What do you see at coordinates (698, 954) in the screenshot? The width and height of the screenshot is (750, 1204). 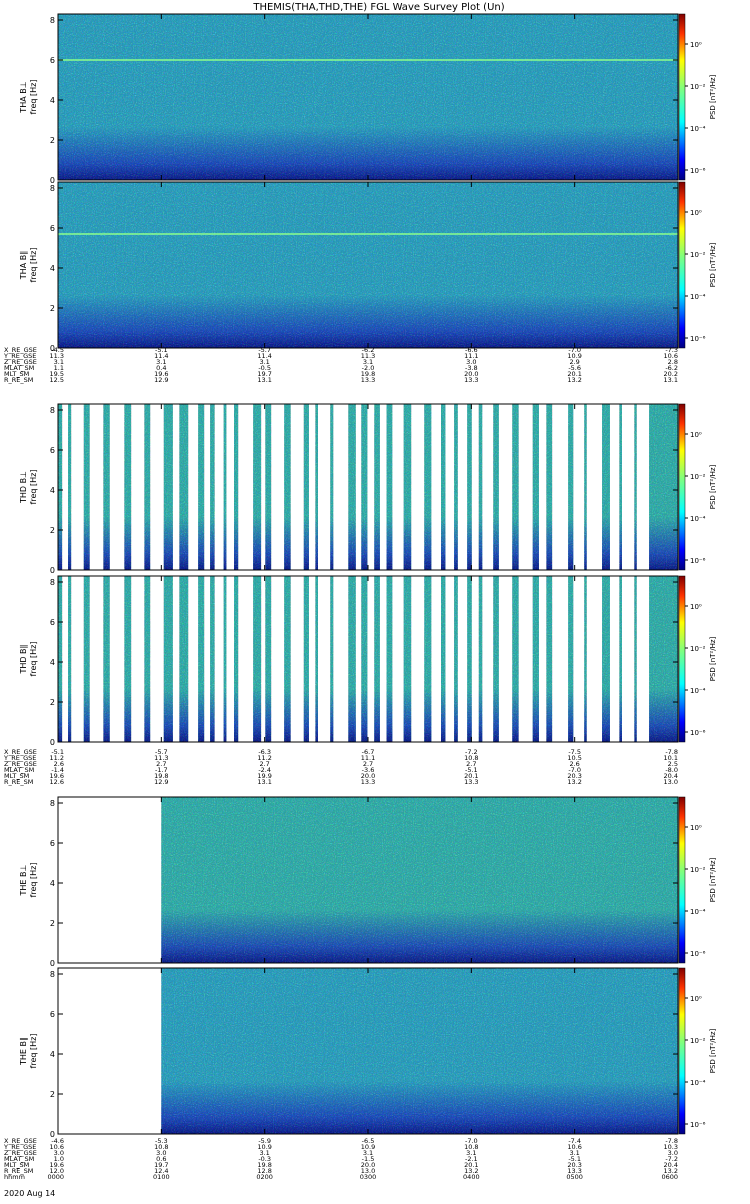 I see `colorbar-tick-label: 10⁻⁶` at bounding box center [698, 954].